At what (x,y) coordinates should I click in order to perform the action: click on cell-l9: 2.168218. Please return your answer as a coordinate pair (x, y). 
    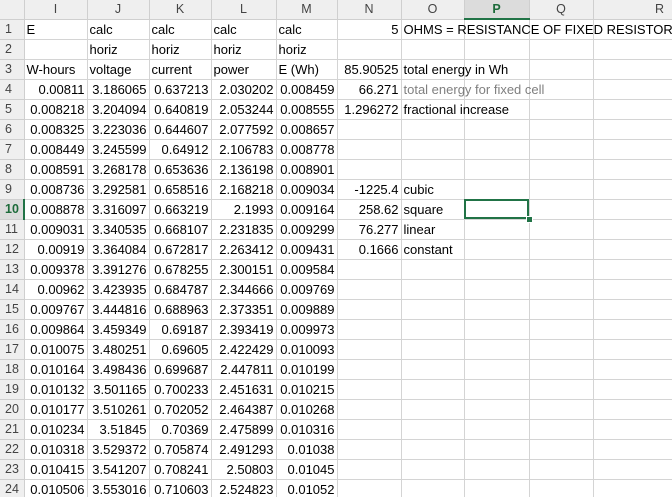
    Looking at the image, I should click on (244, 189).